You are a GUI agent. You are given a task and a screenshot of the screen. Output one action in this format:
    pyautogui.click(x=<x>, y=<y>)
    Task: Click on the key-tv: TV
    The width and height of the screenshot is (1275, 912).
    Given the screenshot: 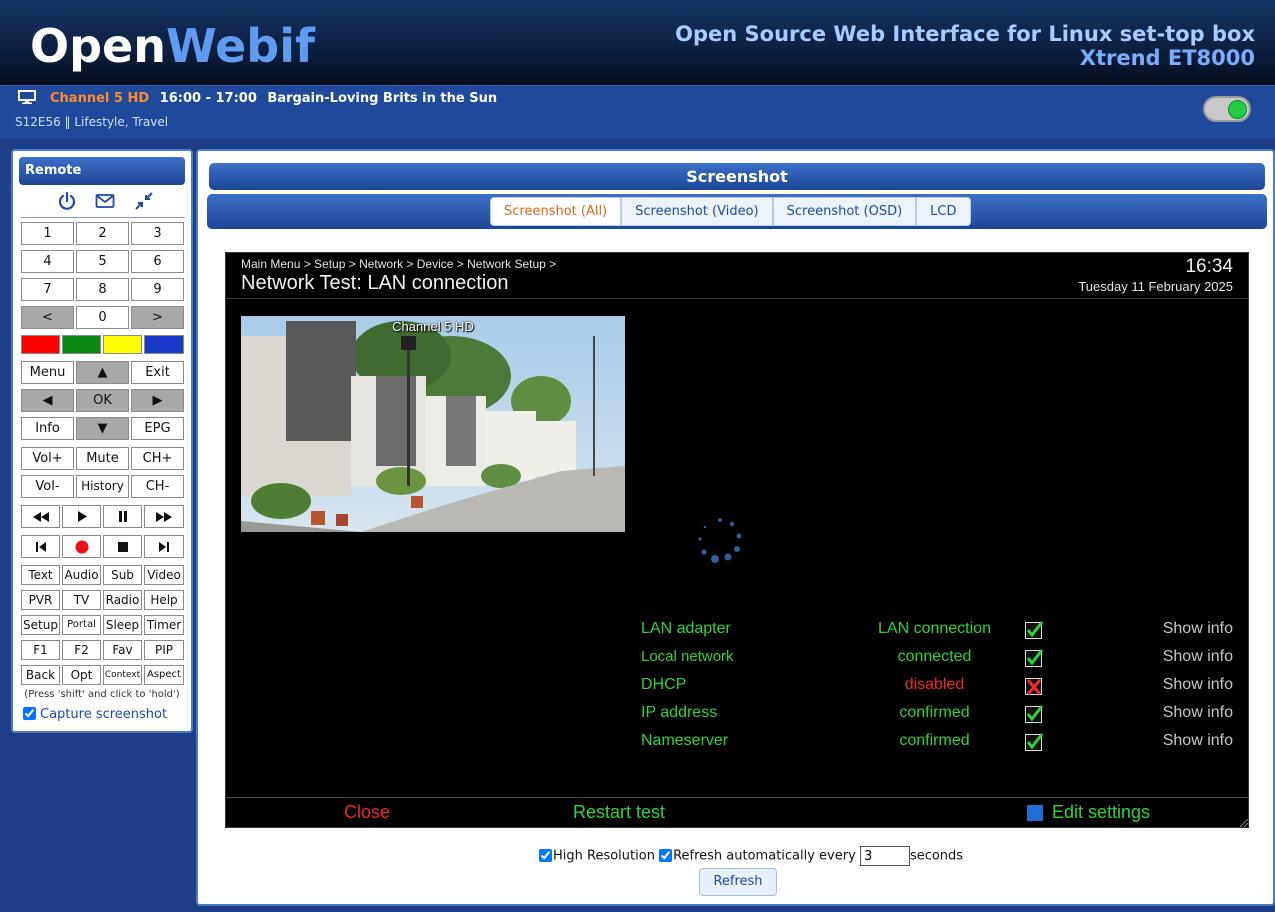 What is the action you would take?
    pyautogui.click(x=81, y=600)
    